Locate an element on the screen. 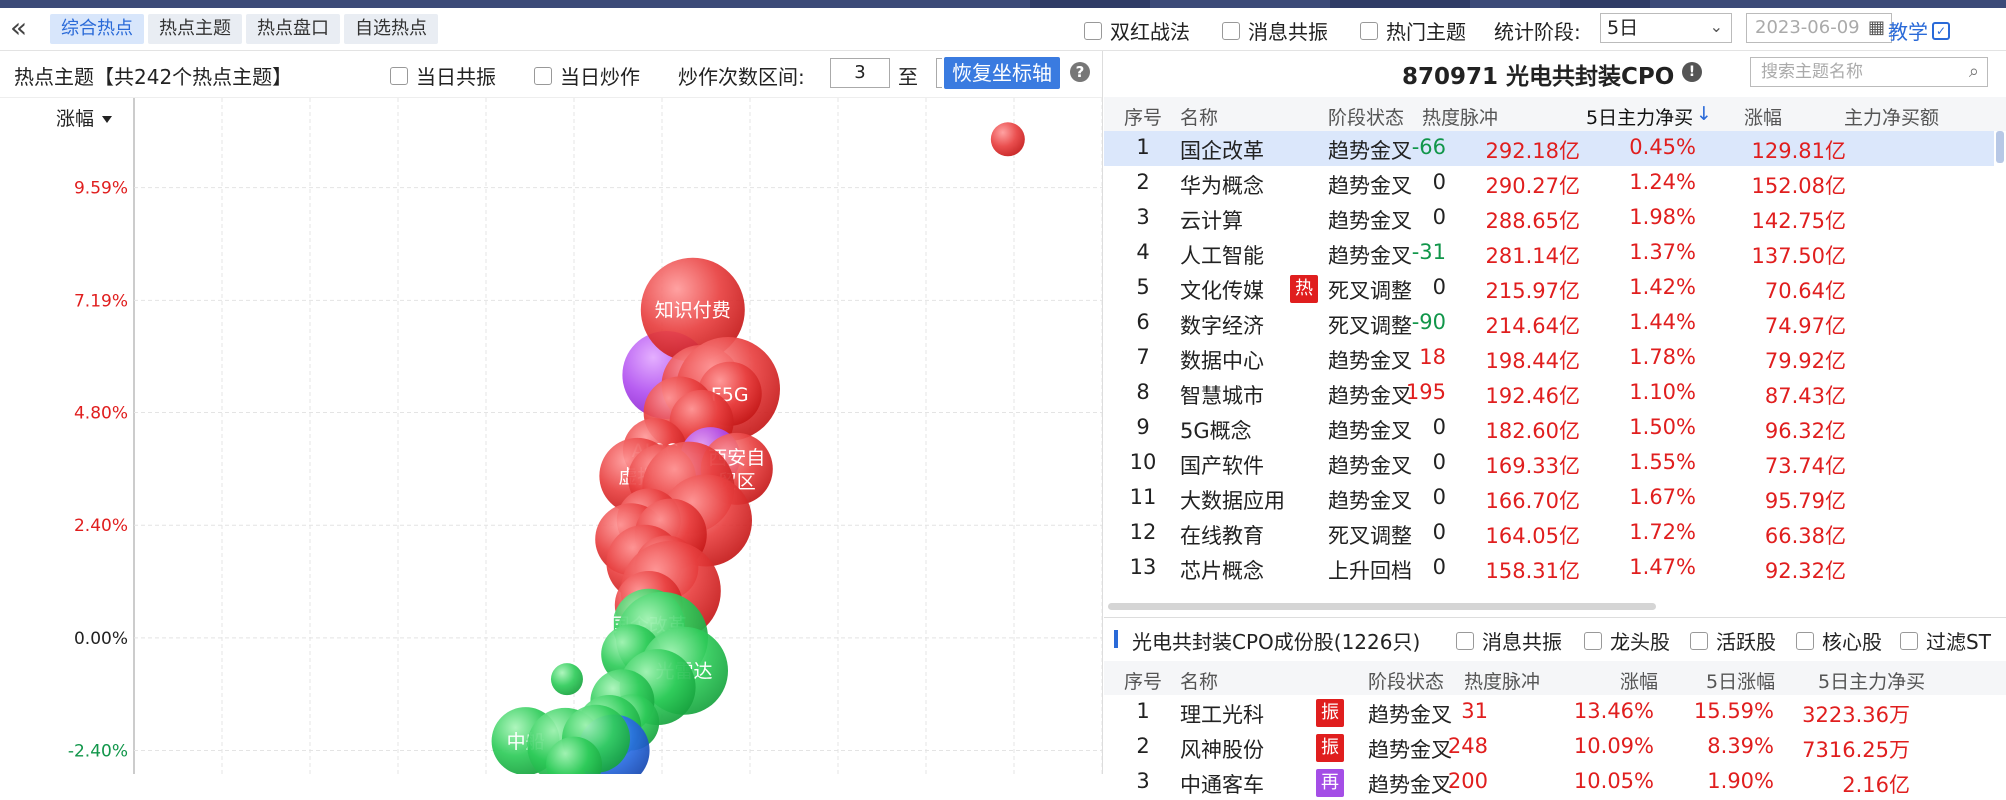 The image size is (2006, 800). sub-option-core: 核心股 is located at coordinates (1839, 640).